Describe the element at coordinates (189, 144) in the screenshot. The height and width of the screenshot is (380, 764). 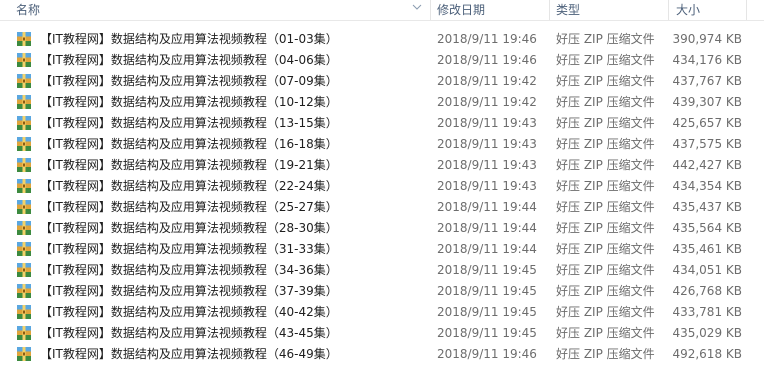
I see `file-name: 【IT教程网】数据结构及应用算法视频教程（16-18集）` at that location.